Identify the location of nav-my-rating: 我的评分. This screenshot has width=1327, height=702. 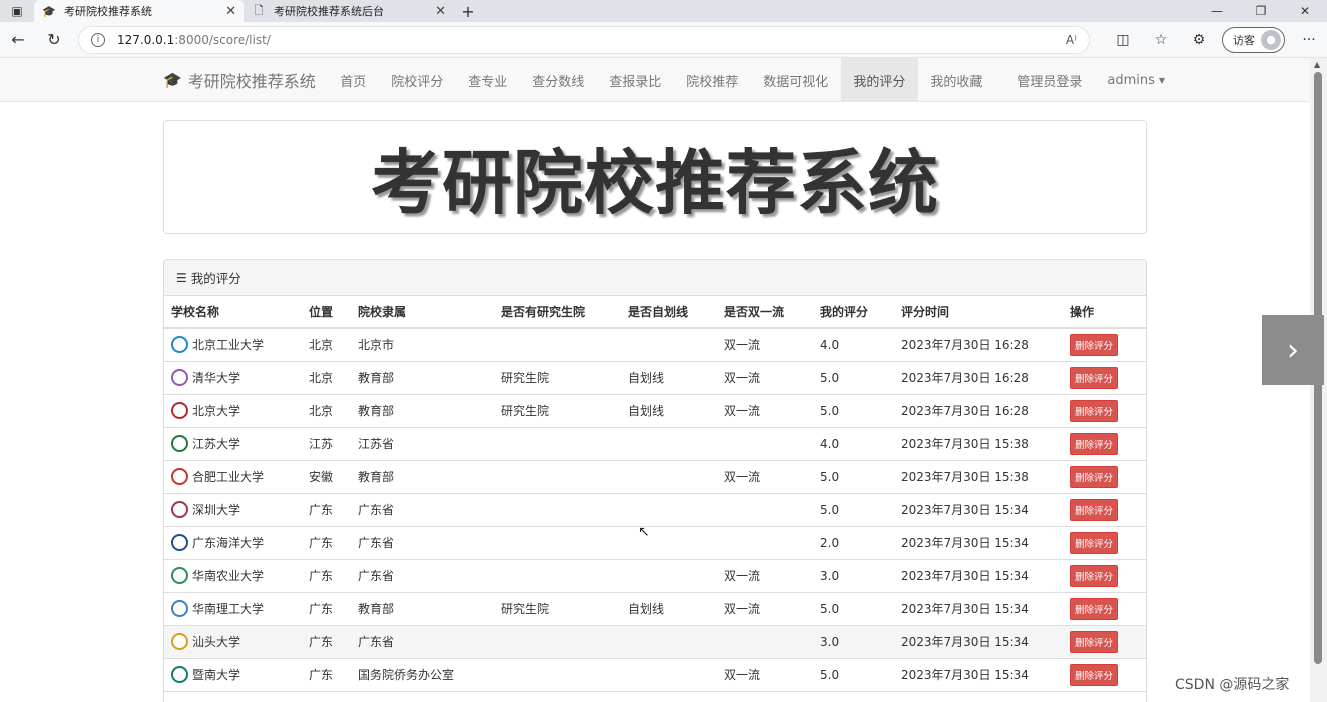
(879, 80).